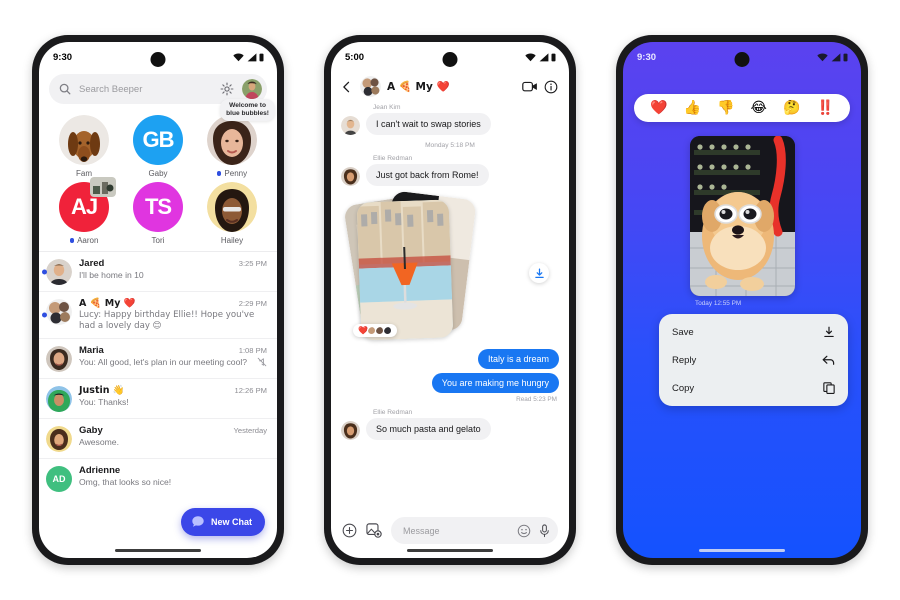 The image size is (900, 600). I want to click on message-composer: Message, so click(450, 530).